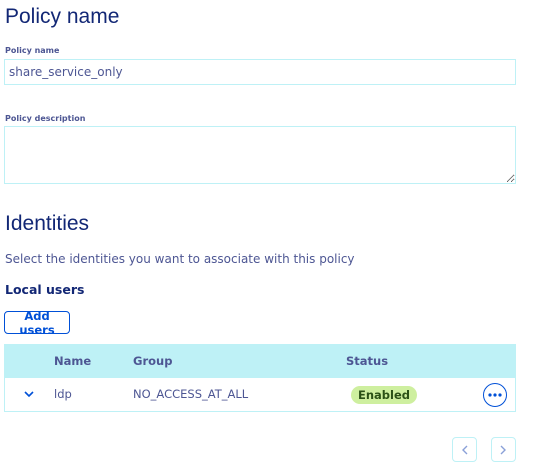  I want to click on chevron-left-icon, so click(465, 449).